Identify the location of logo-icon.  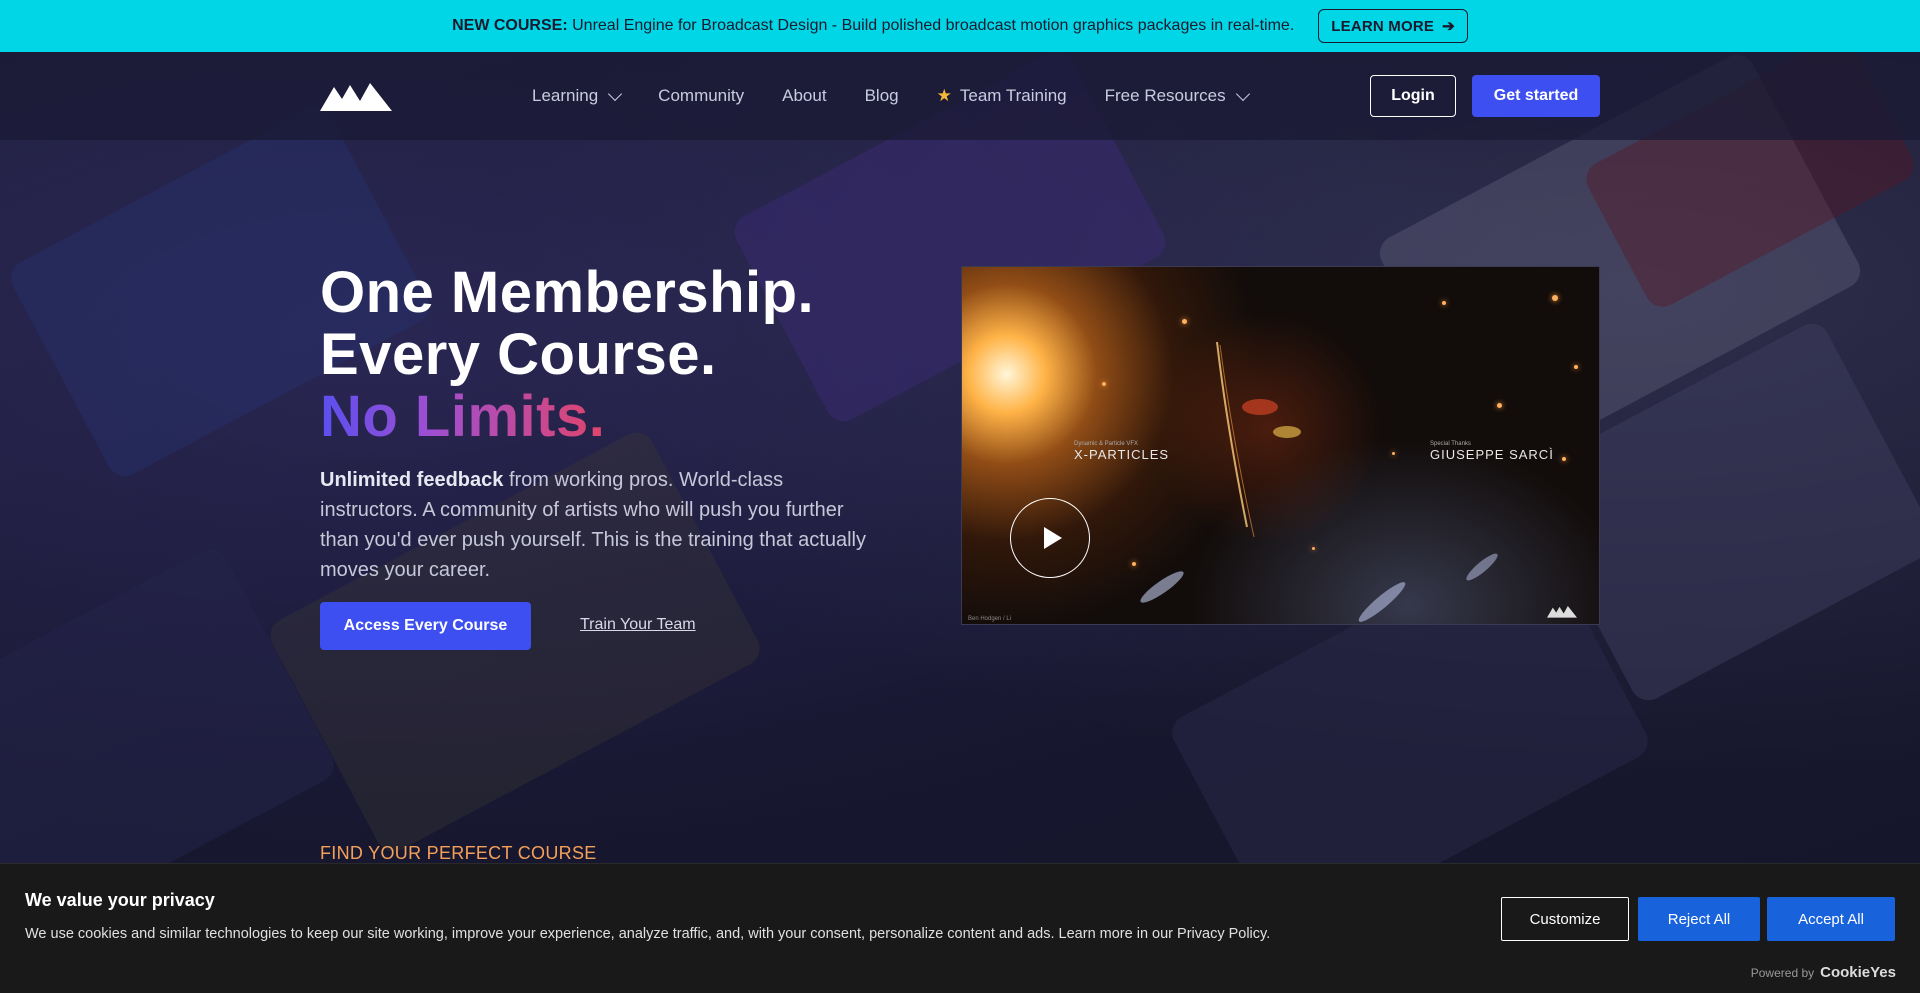
(356, 95).